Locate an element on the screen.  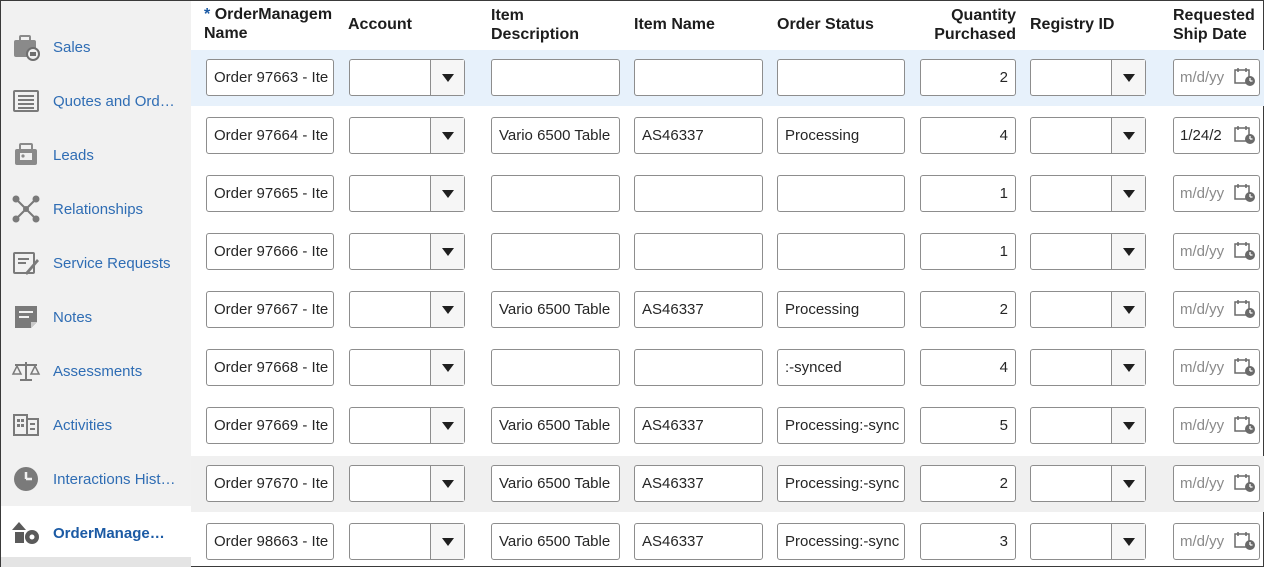
column-header-quantity-purchased: Quantity Purchased is located at coordinates (963, 31).